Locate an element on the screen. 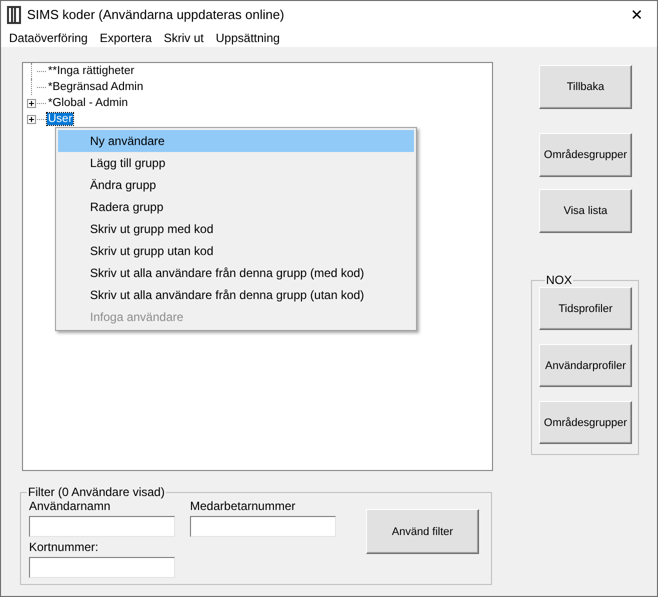 The width and height of the screenshot is (658, 597). area-groups-button: Områdesgrupper is located at coordinates (585, 155).